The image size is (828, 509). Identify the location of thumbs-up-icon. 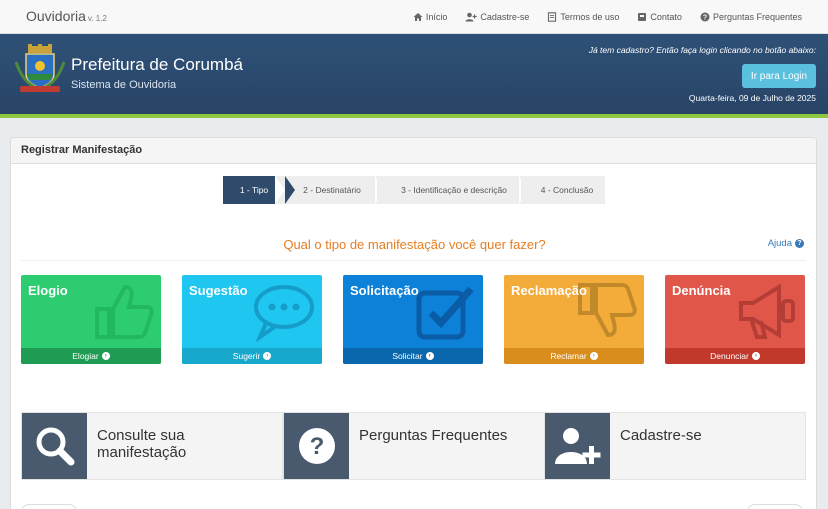
(124, 311).